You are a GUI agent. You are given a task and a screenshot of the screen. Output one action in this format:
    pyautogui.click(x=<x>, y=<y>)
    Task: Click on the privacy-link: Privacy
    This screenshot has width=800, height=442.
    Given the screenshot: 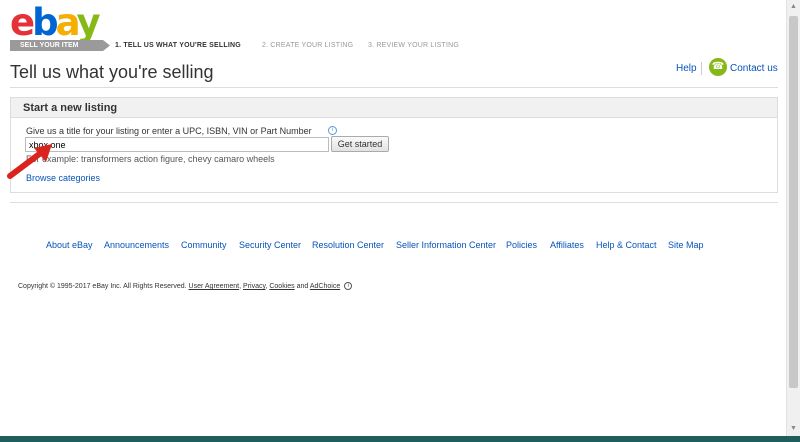 What is the action you would take?
    pyautogui.click(x=254, y=286)
    